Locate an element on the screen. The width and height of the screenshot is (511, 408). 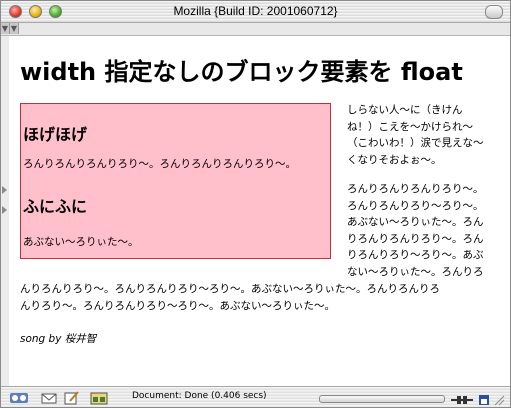
text-line: あぶない〜ろりぃた〜。ろん is located at coordinates (415, 222).